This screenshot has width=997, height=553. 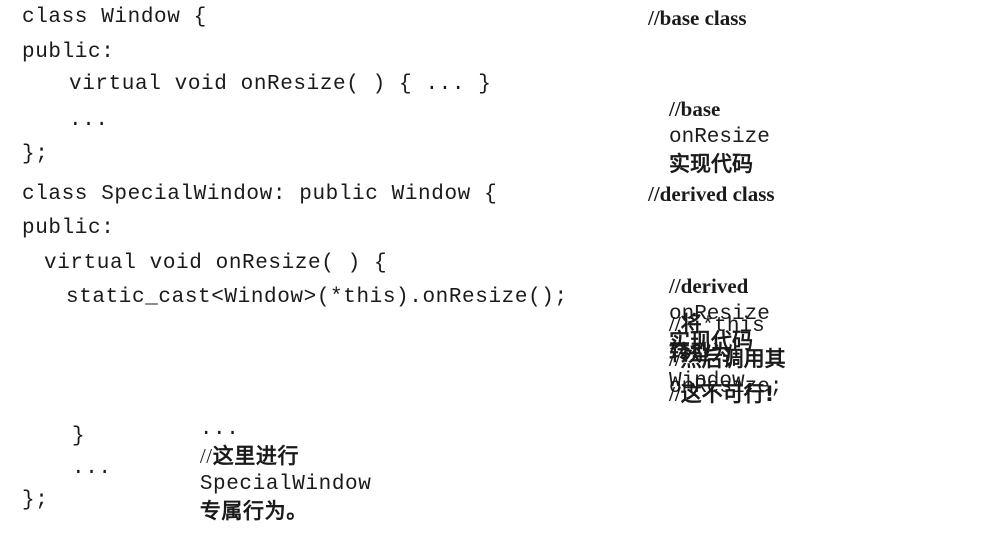 I want to click on inline-comment-cjk-1: 这里进行, so click(x=256, y=456).